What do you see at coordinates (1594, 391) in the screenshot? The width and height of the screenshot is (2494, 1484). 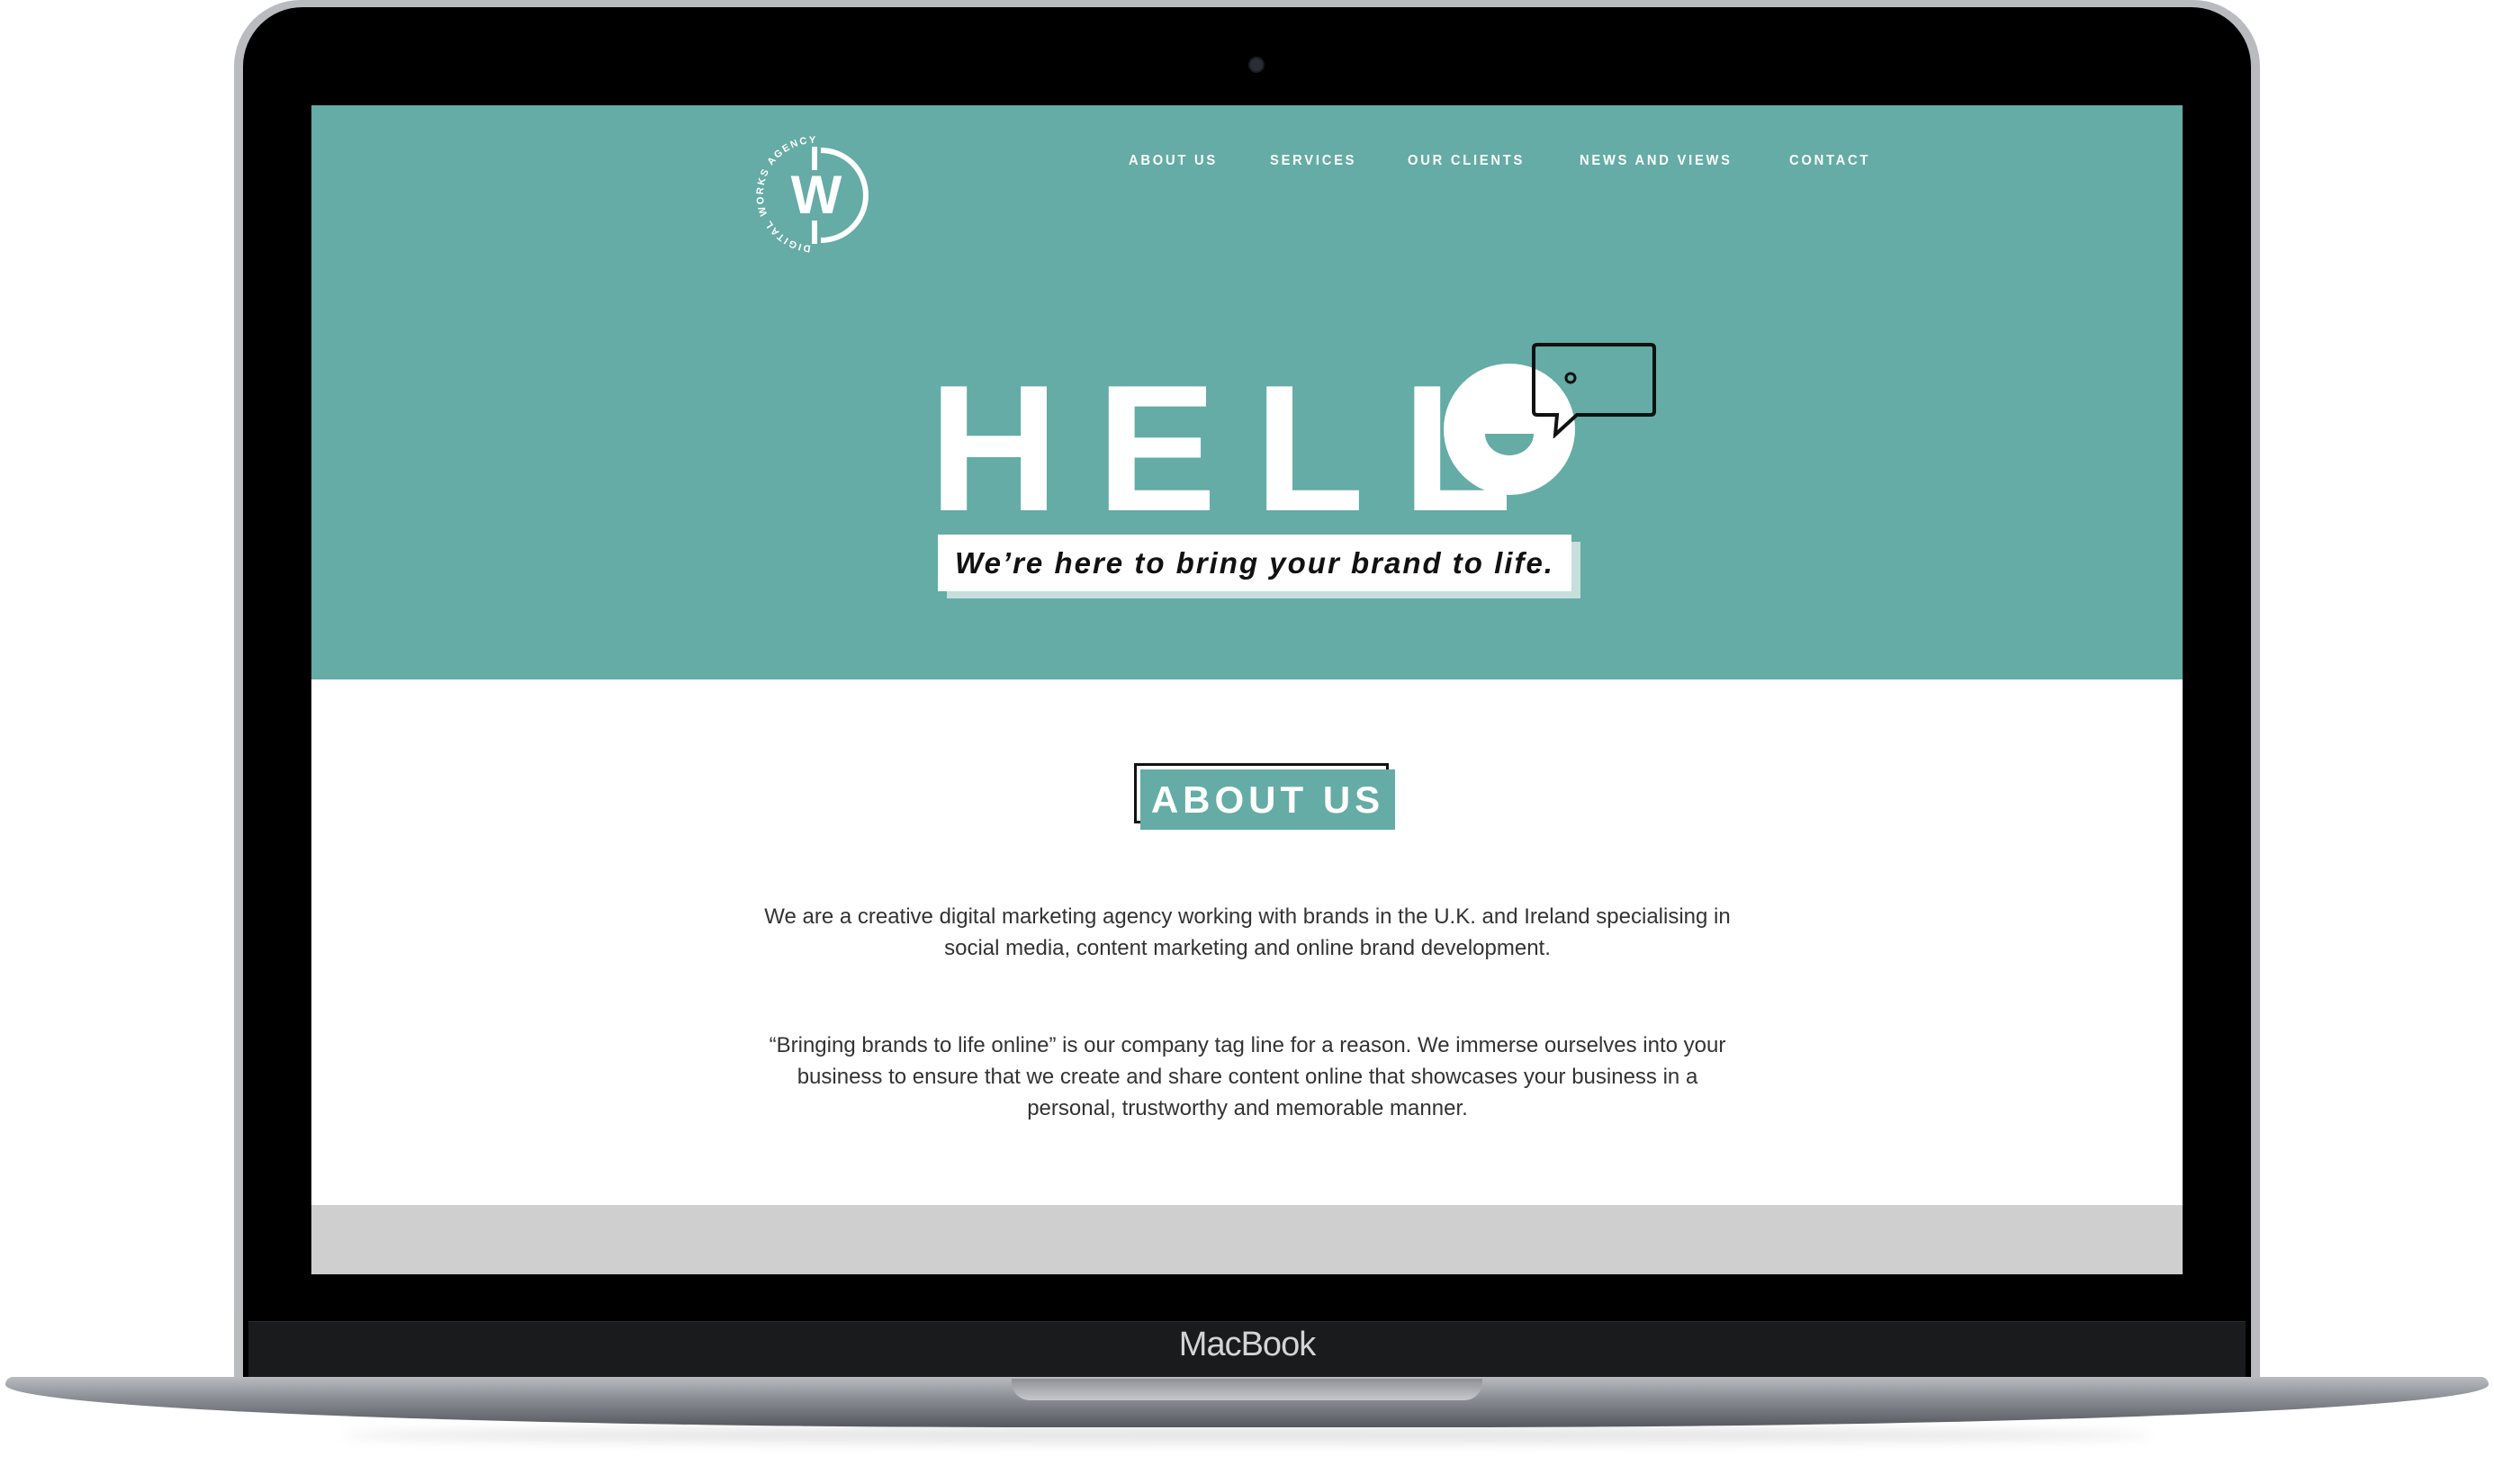 I see `speech-bubble-icon` at bounding box center [1594, 391].